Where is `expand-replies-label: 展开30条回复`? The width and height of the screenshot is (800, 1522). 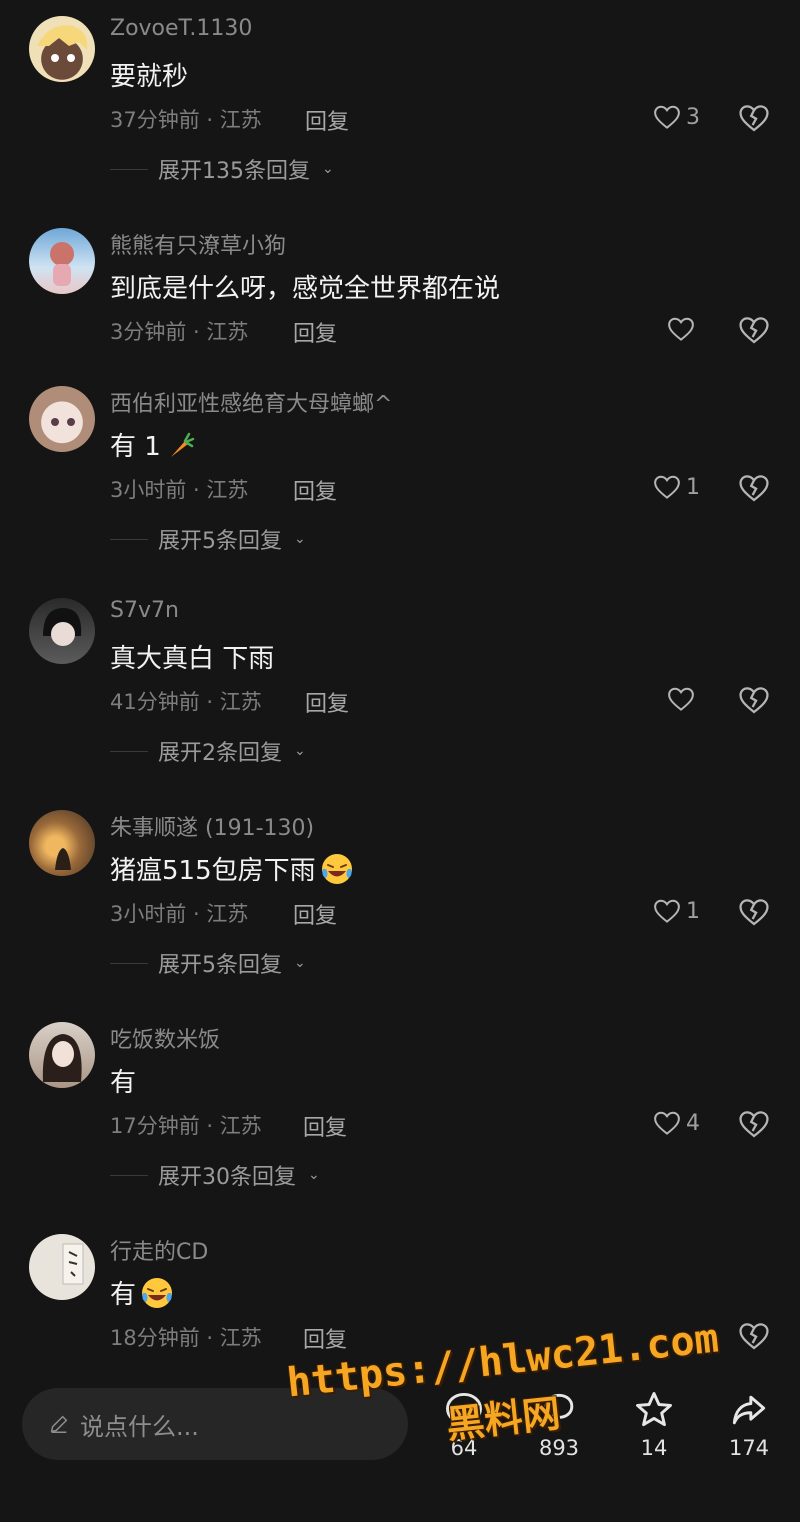 expand-replies-label: 展开30条回复 is located at coordinates (227, 1177).